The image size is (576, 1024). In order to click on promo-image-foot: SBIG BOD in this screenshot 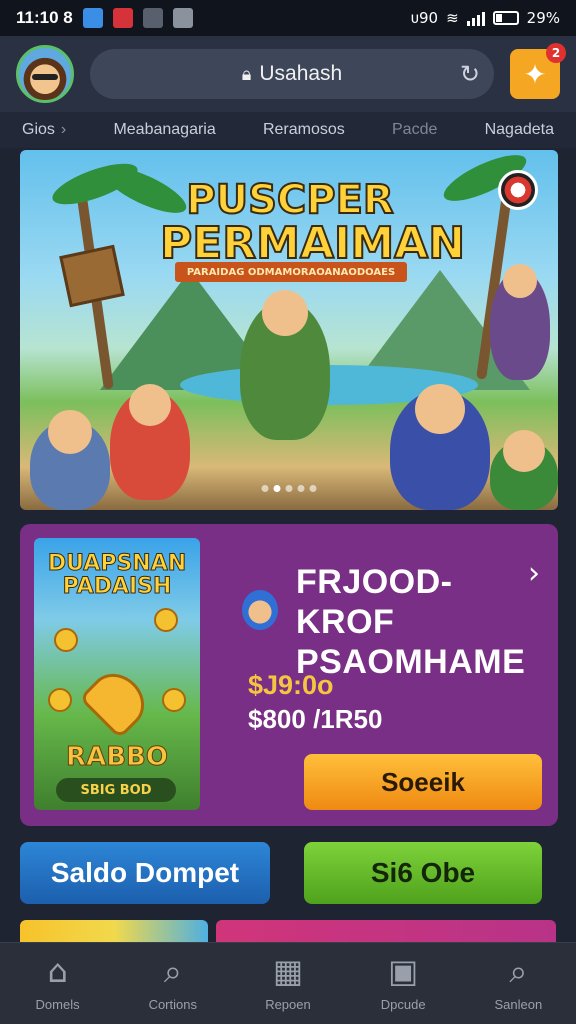, I will do `click(116, 790)`.